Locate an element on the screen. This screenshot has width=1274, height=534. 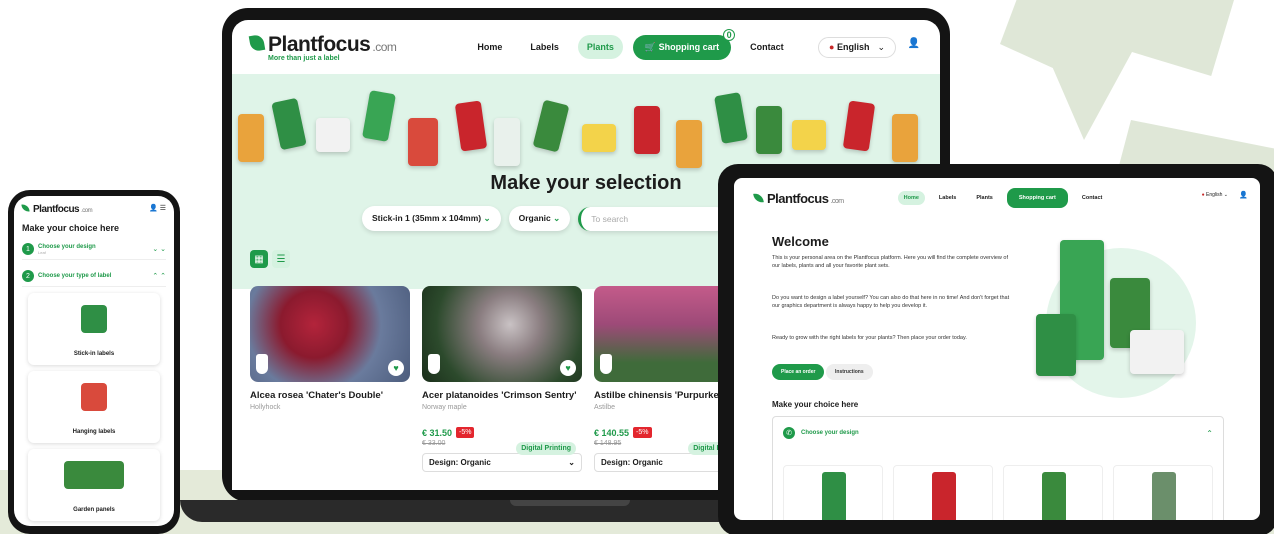
instructions-button: Instructions is located at coordinates (849, 372).